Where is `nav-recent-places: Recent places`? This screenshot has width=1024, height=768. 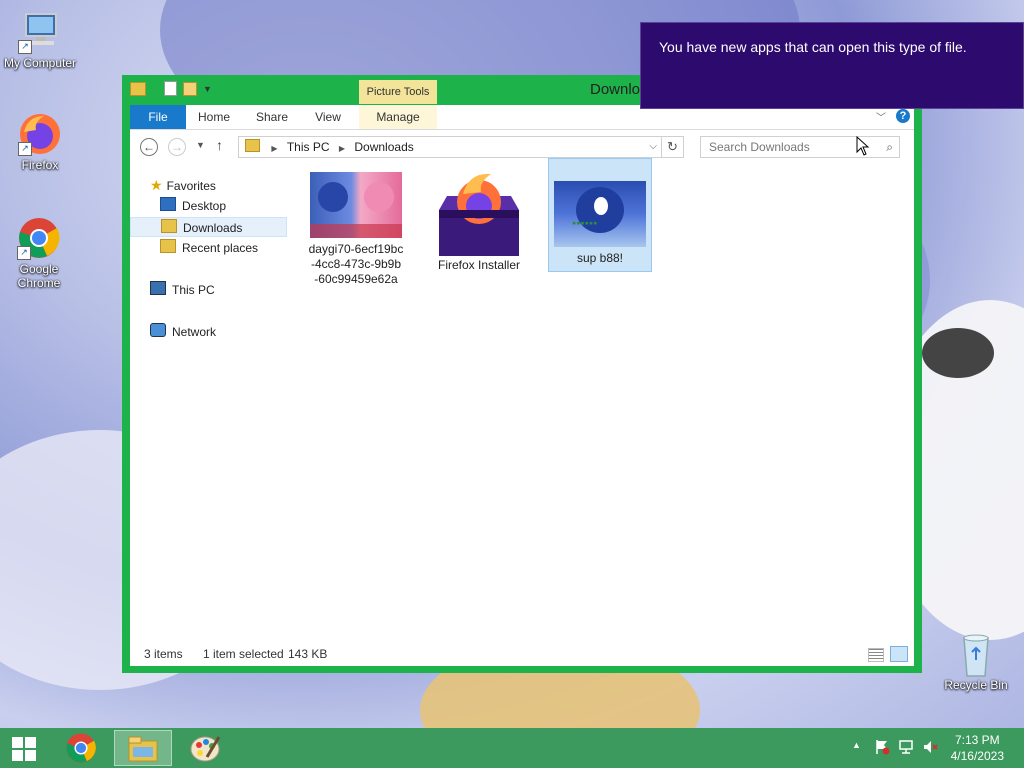
nav-recent-places: Recent places is located at coordinates (209, 248).